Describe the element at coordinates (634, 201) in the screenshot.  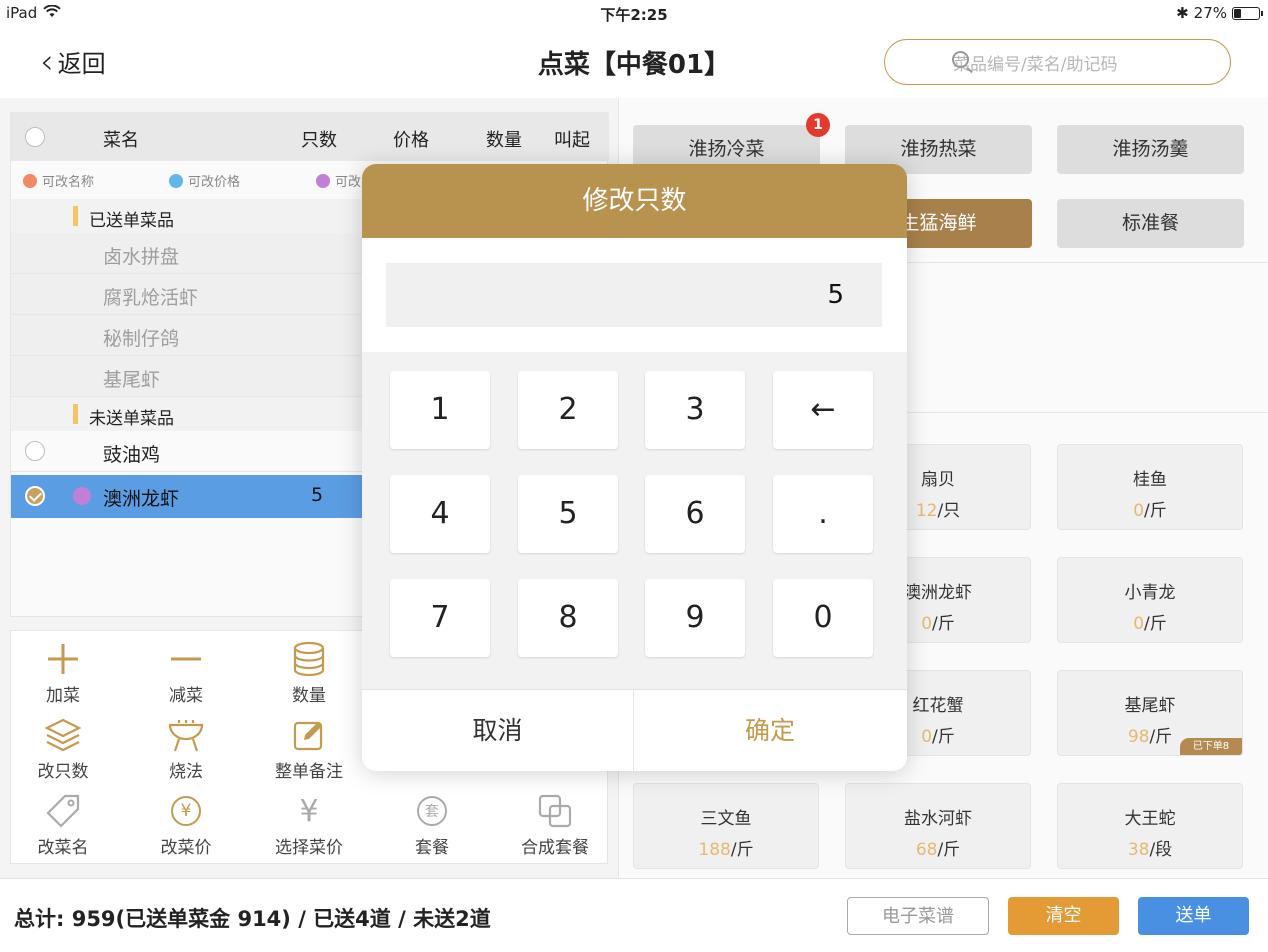
I see `dialog-title: 修改只数` at that location.